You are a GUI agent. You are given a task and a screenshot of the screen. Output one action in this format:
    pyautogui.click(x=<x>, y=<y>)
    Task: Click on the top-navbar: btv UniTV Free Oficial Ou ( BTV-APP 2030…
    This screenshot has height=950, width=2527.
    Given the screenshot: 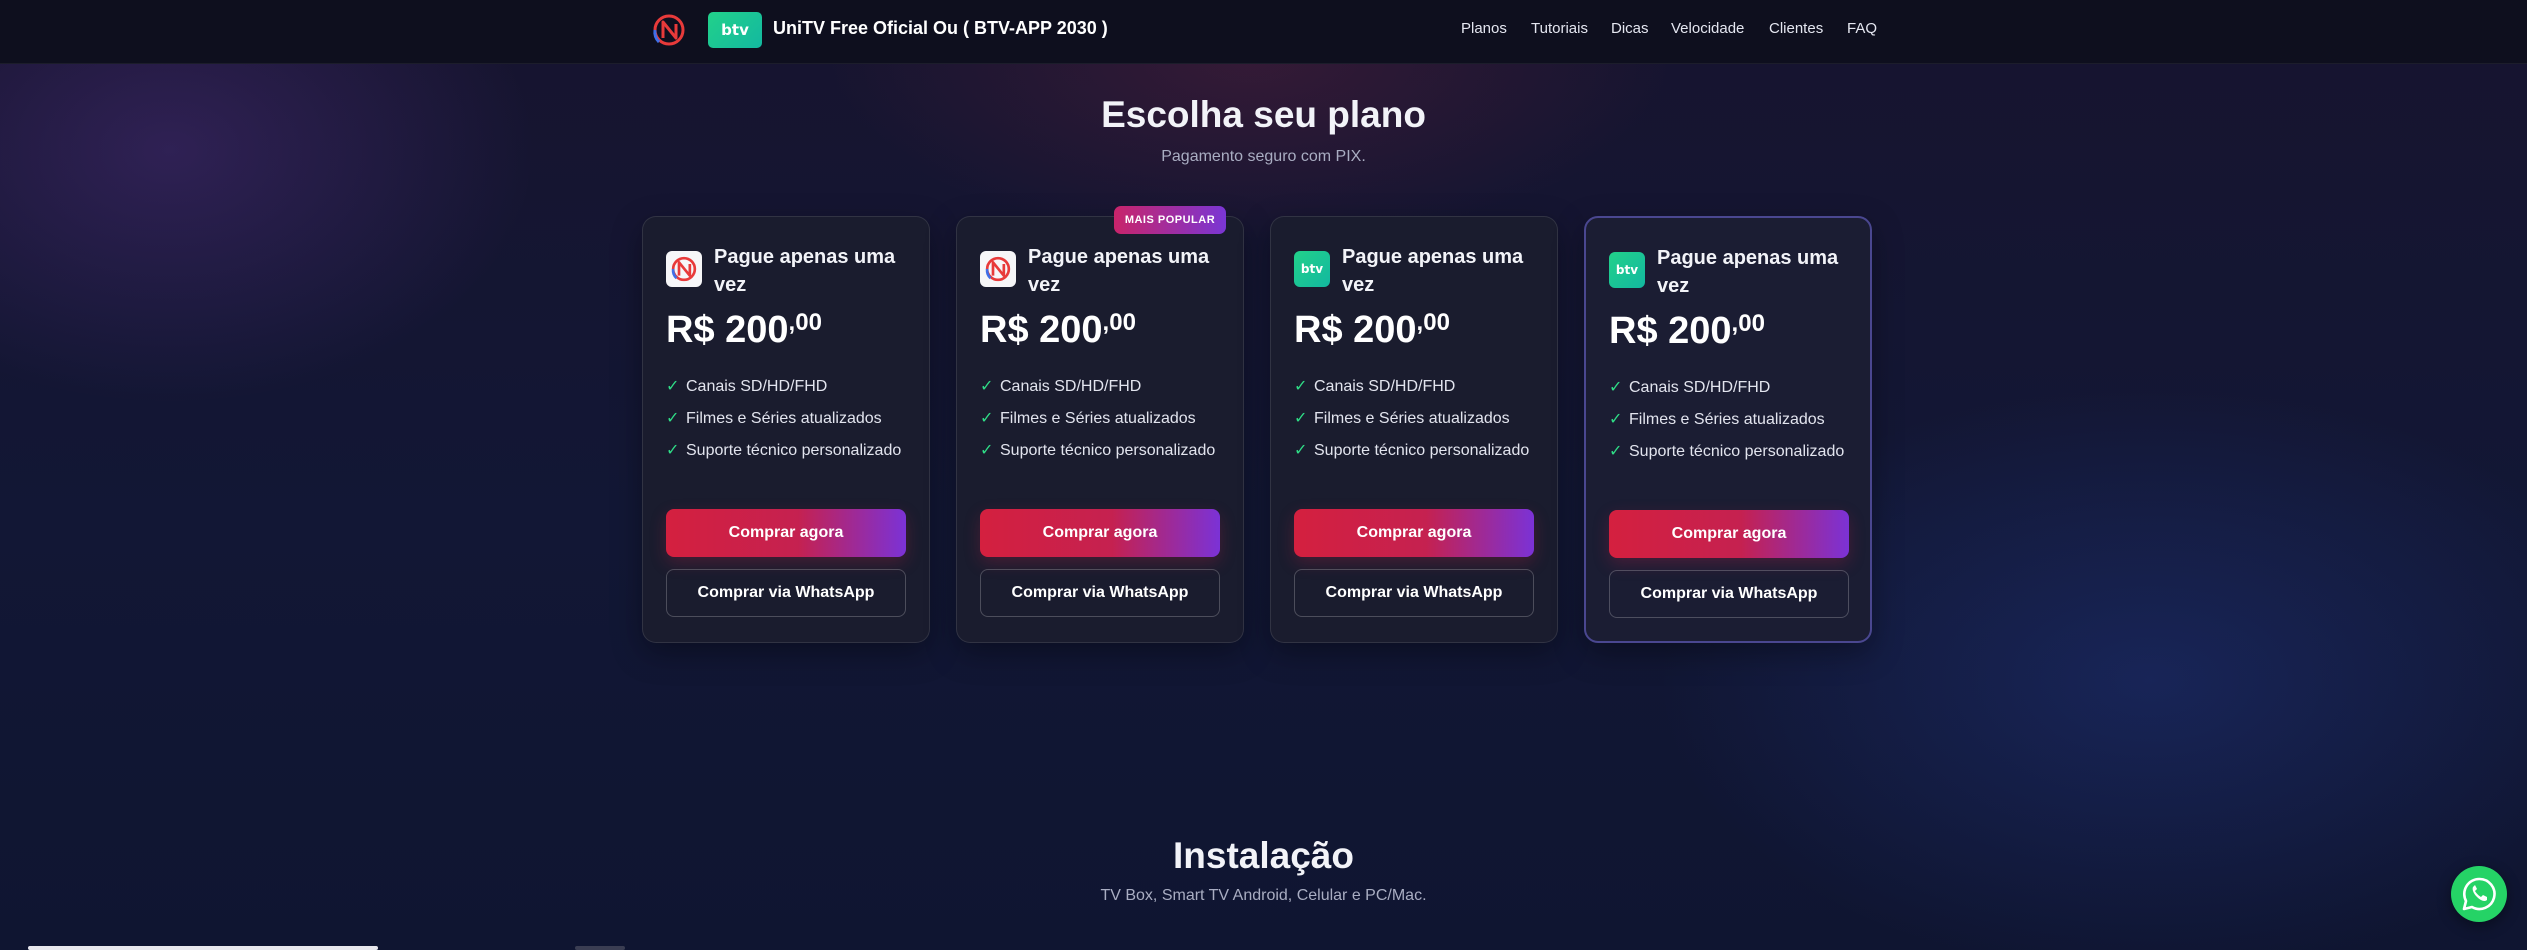 What is the action you would take?
    pyautogui.click(x=1263, y=32)
    